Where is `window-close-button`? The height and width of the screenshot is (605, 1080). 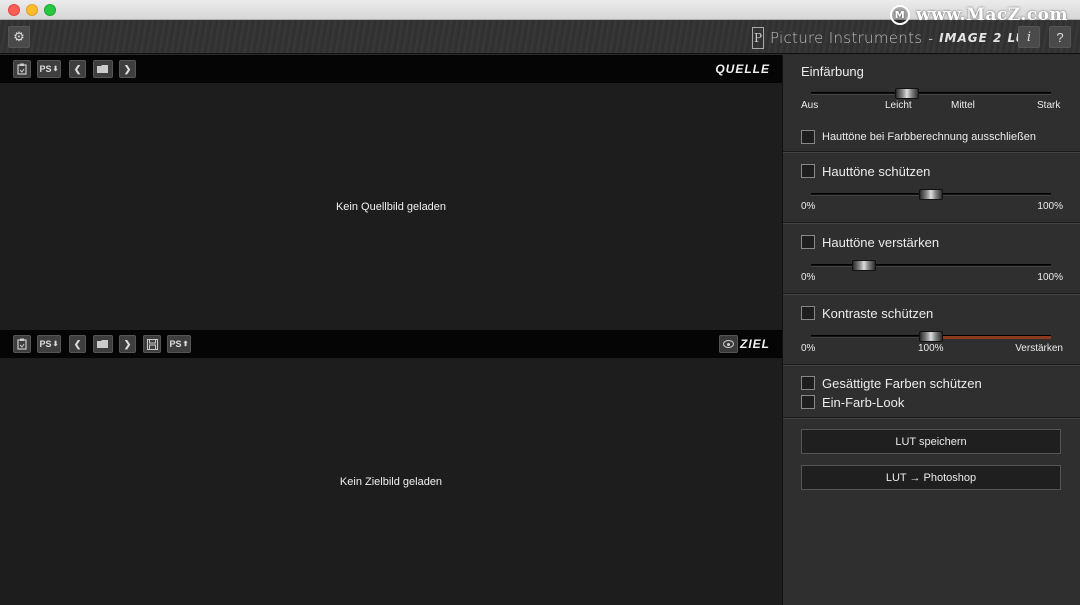 window-close-button is located at coordinates (14, 10).